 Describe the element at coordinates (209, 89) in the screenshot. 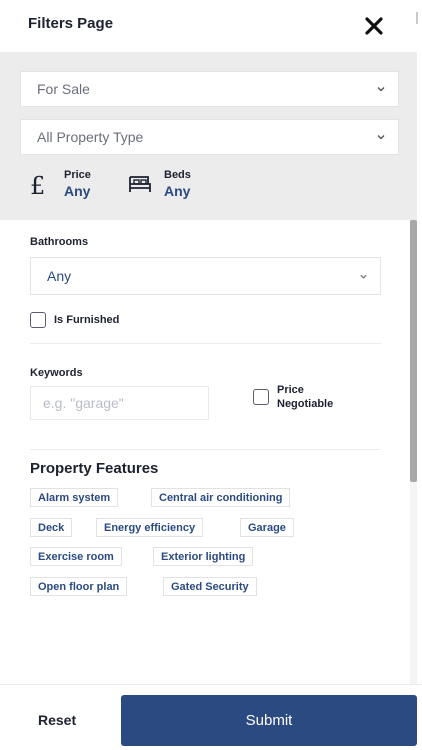

I see `listing-type-select: For Sale` at that location.